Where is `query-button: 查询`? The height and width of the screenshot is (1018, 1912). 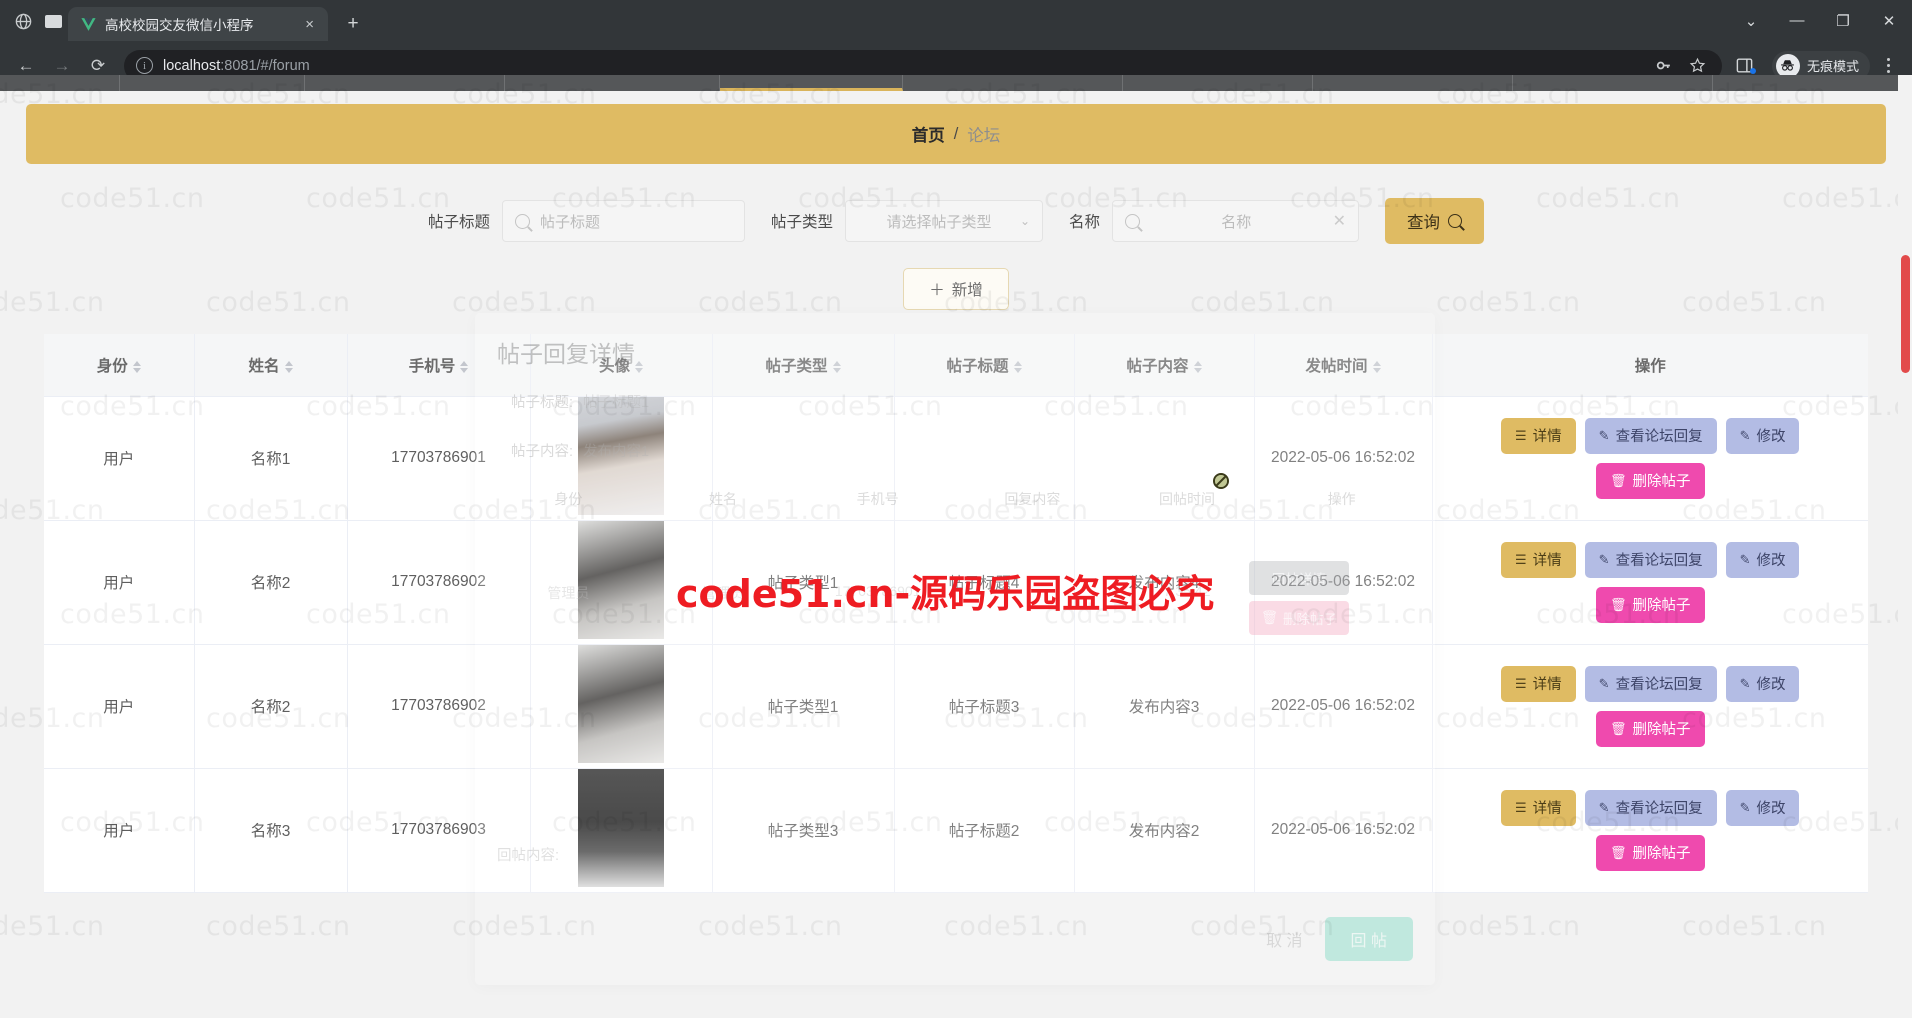 query-button: 查询 is located at coordinates (1435, 221).